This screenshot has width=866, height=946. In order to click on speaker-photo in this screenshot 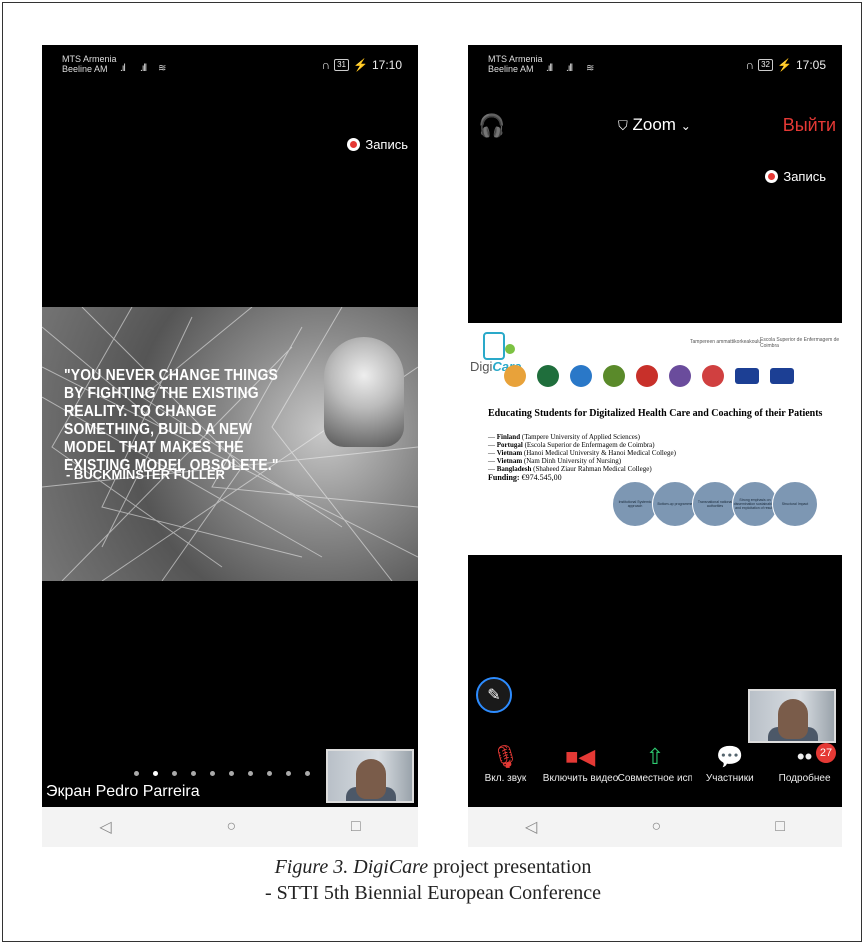, I will do `click(364, 392)`.